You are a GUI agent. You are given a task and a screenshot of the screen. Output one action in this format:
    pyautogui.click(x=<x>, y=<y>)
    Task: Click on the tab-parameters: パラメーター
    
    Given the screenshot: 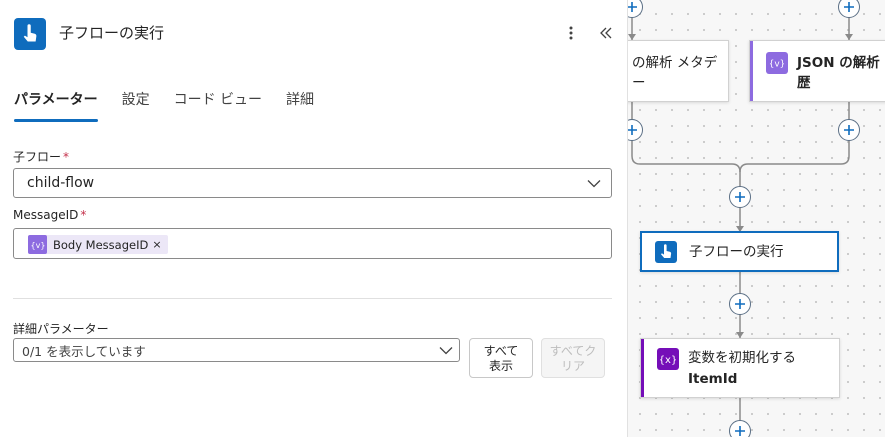 What is the action you would take?
    pyautogui.click(x=56, y=104)
    